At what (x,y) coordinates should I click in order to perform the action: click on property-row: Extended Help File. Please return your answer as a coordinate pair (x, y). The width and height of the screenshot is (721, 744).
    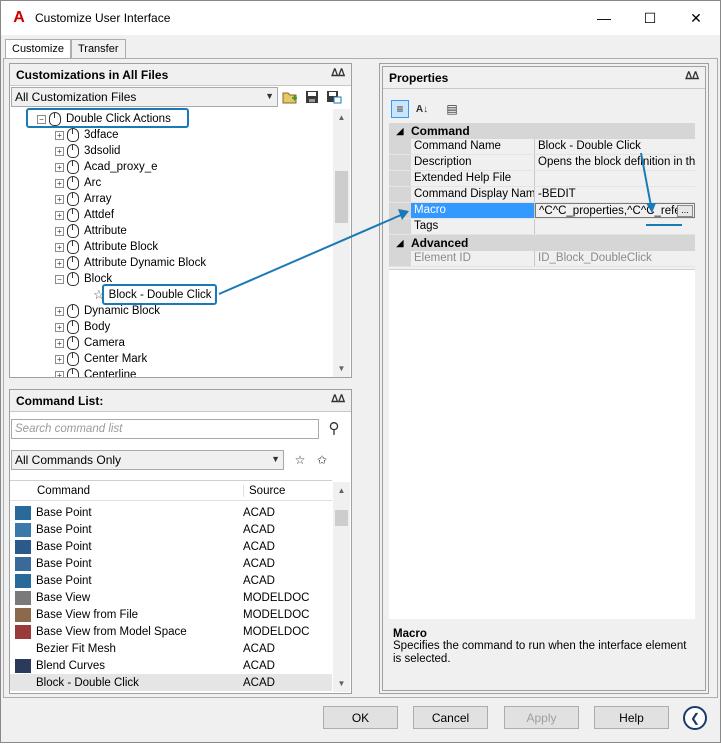
    Looking at the image, I should click on (542, 179).